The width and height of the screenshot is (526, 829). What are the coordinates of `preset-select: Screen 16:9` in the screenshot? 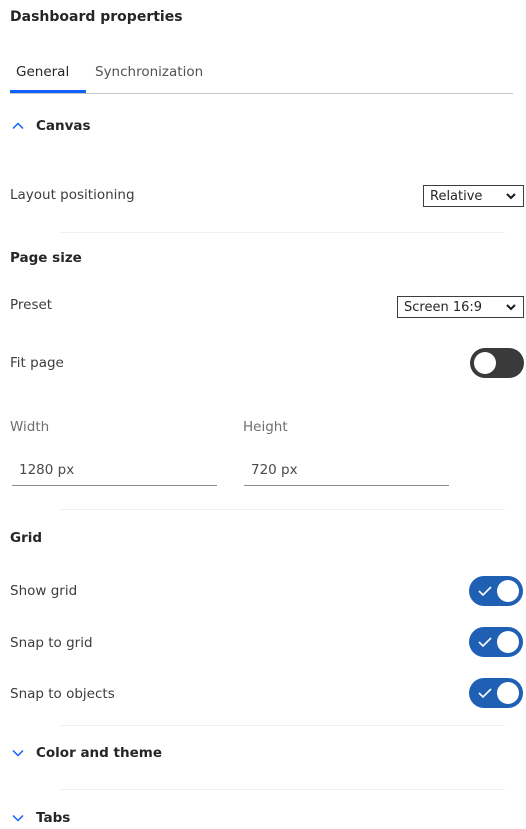 It's located at (460, 307).